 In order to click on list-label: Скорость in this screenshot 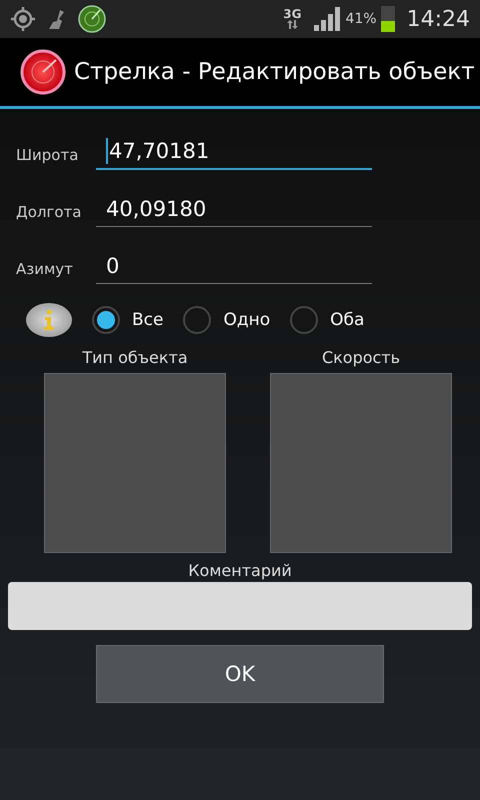, I will do `click(361, 357)`.